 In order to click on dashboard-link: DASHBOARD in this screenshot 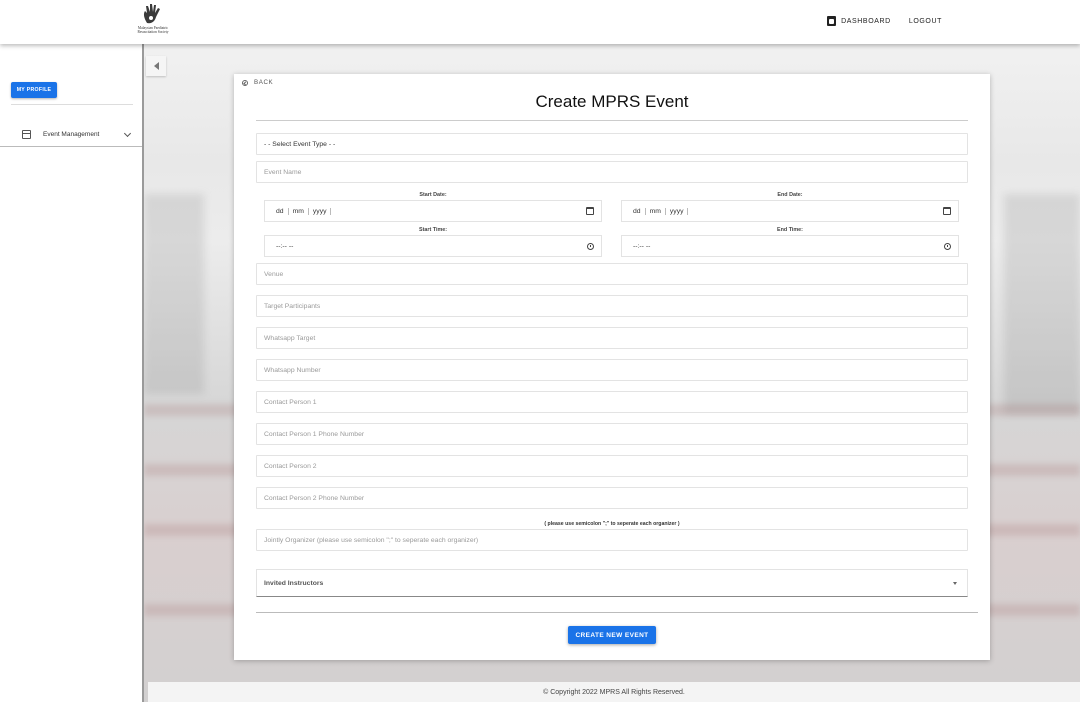, I will do `click(859, 21)`.